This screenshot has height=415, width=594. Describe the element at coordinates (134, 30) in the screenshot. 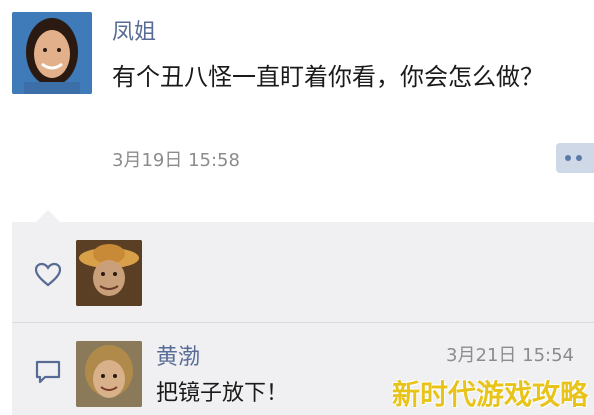

I see `post-author-name: 凤姐` at that location.